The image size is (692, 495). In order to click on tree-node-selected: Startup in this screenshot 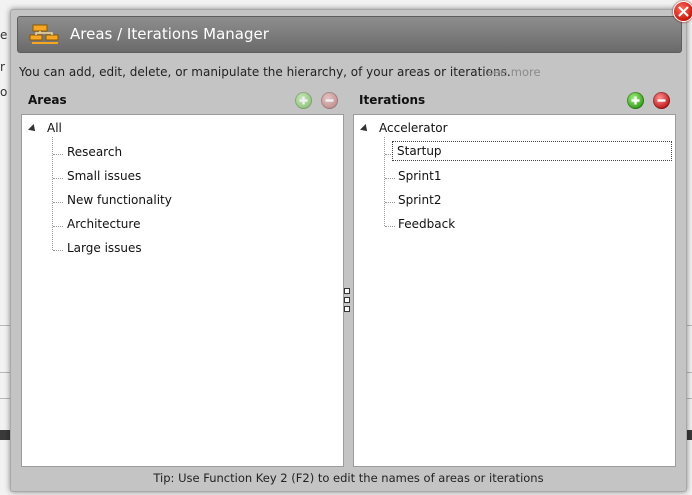, I will do `click(532, 151)`.